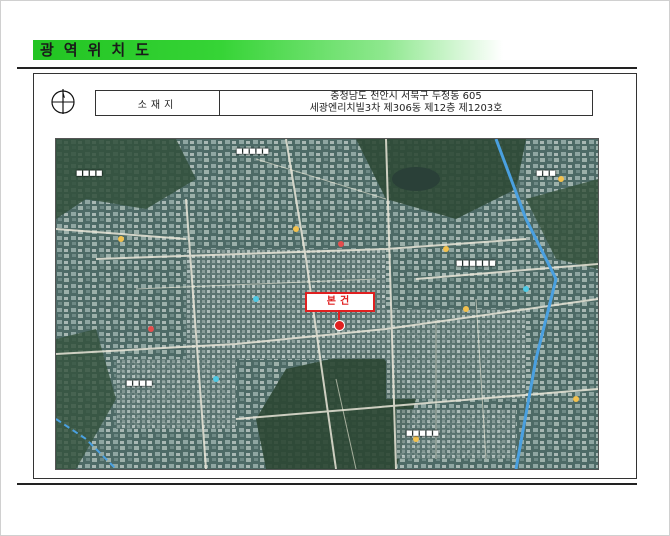 The image size is (670, 536). What do you see at coordinates (476, 263) in the screenshot?
I see `map-label: ■■■■■■` at bounding box center [476, 263].